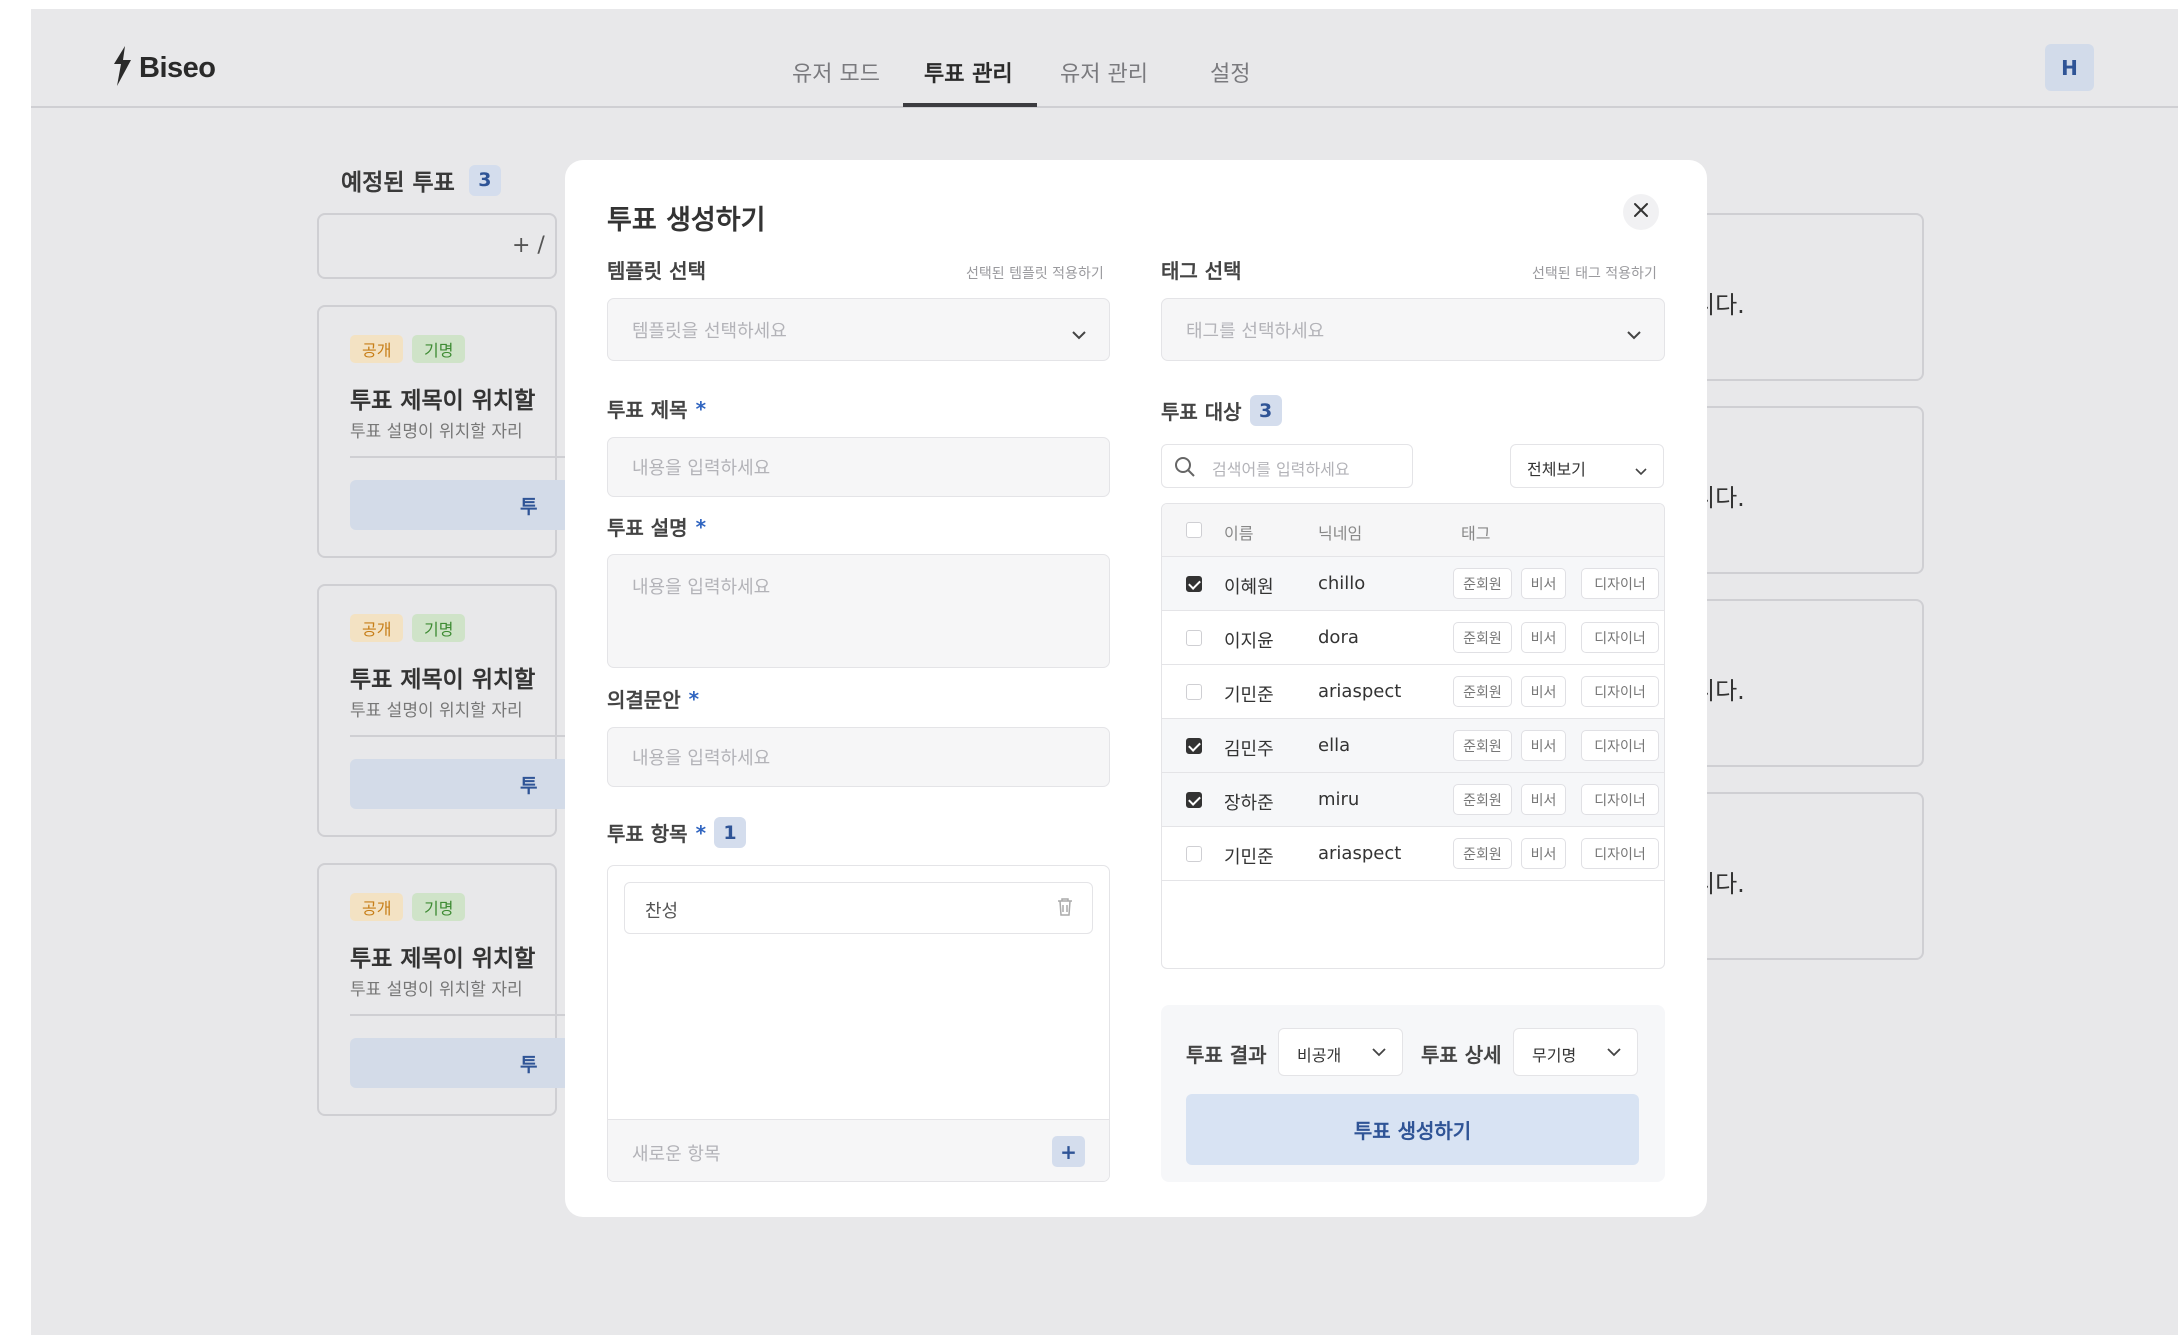 This screenshot has width=2178, height=1335. I want to click on add-vote-label: + /, so click(528, 245).